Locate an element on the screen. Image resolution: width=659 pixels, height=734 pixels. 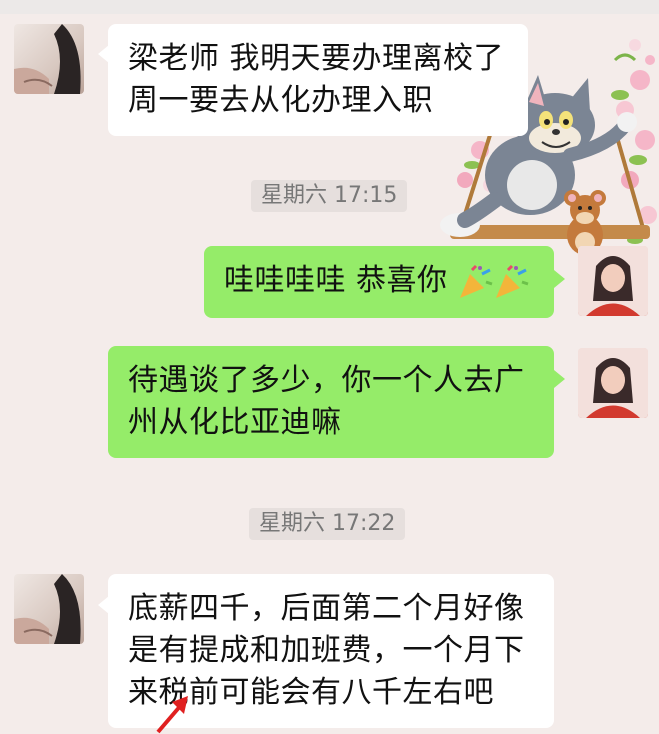
red-arrow-icon is located at coordinates (172, 715).